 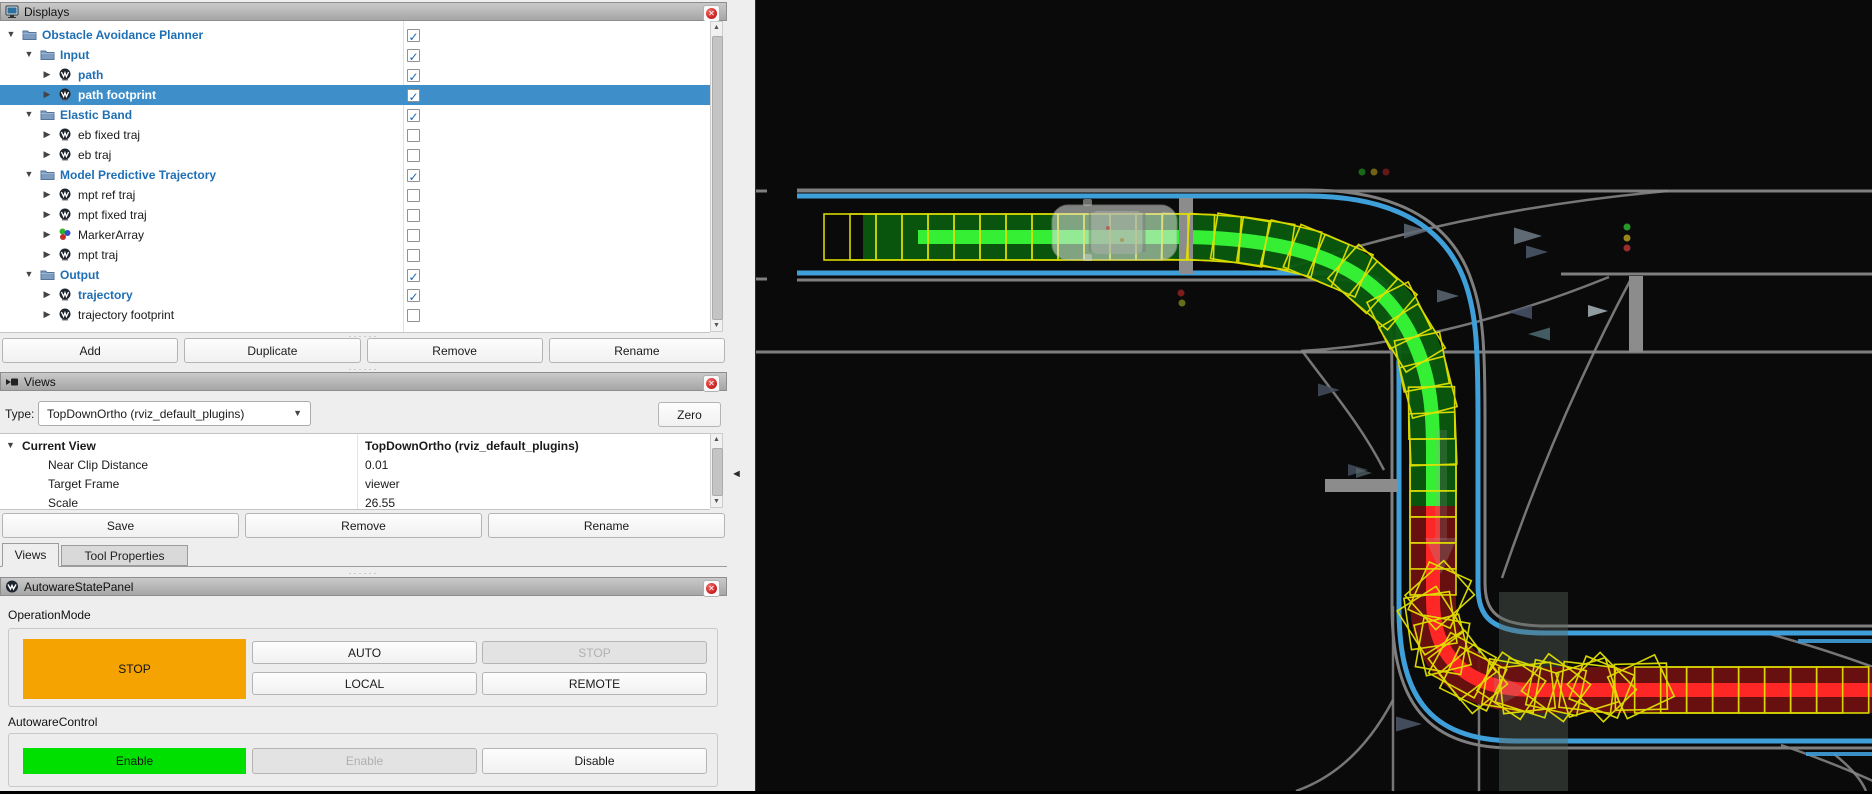 I want to click on save-button: Save, so click(x=120, y=525).